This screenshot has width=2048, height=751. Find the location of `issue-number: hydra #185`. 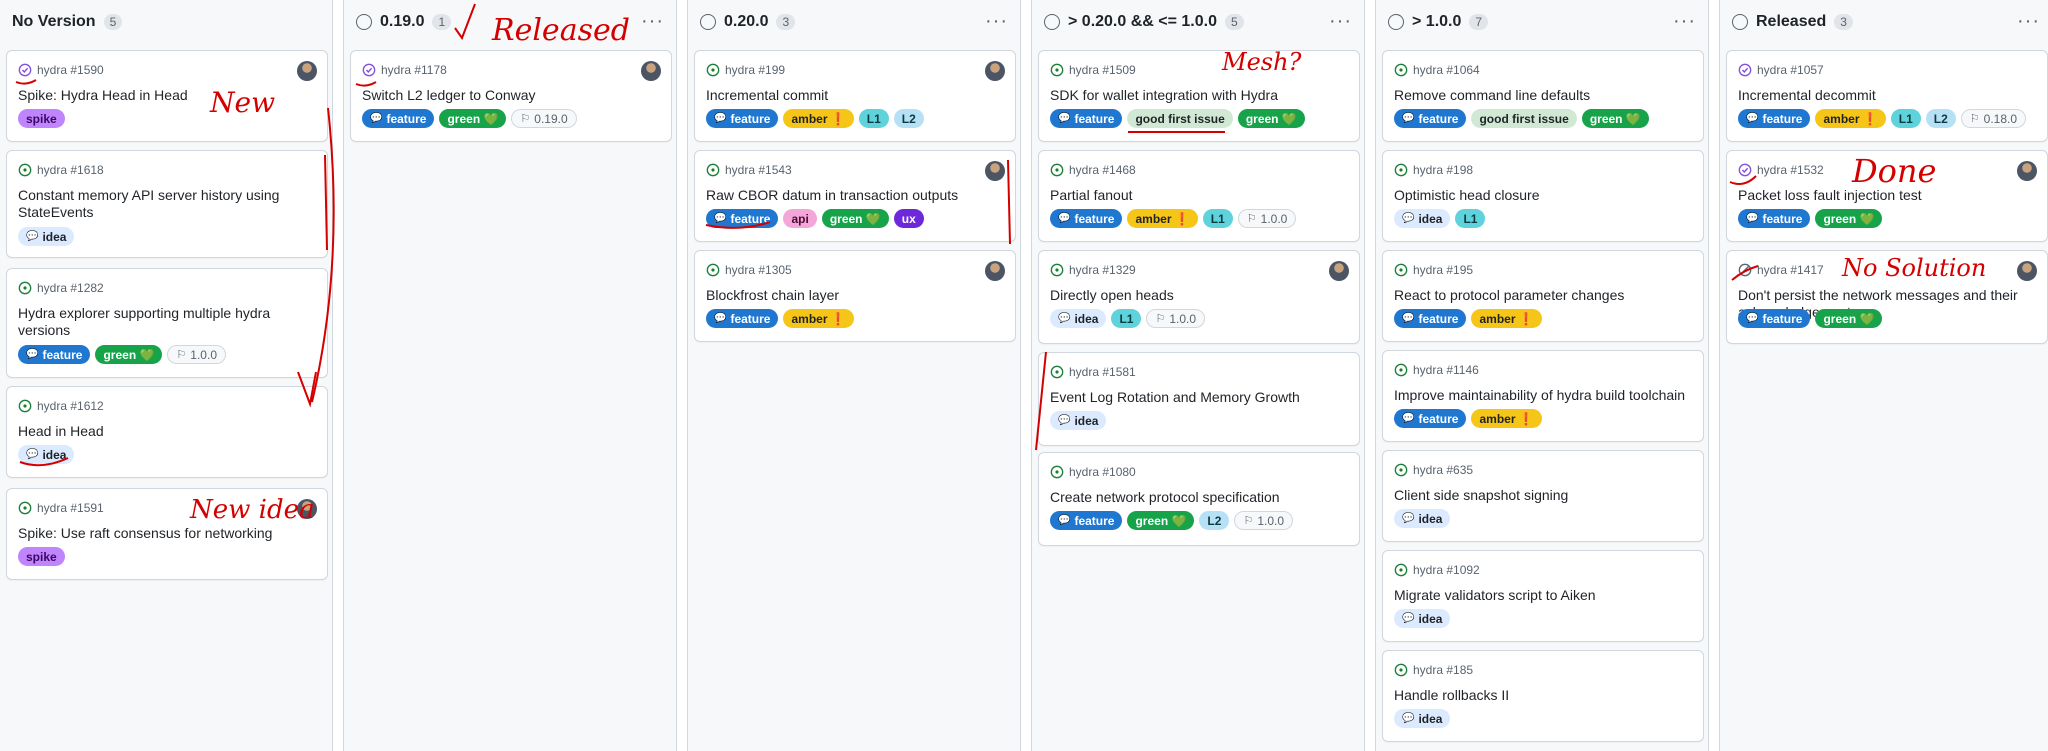

issue-number: hydra #185 is located at coordinates (1443, 670).